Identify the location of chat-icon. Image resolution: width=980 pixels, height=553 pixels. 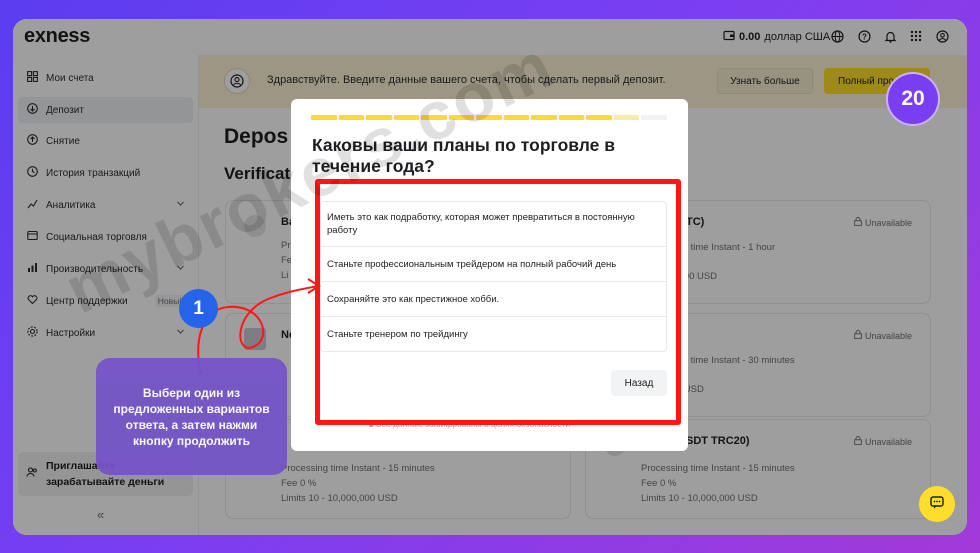
(937, 504).